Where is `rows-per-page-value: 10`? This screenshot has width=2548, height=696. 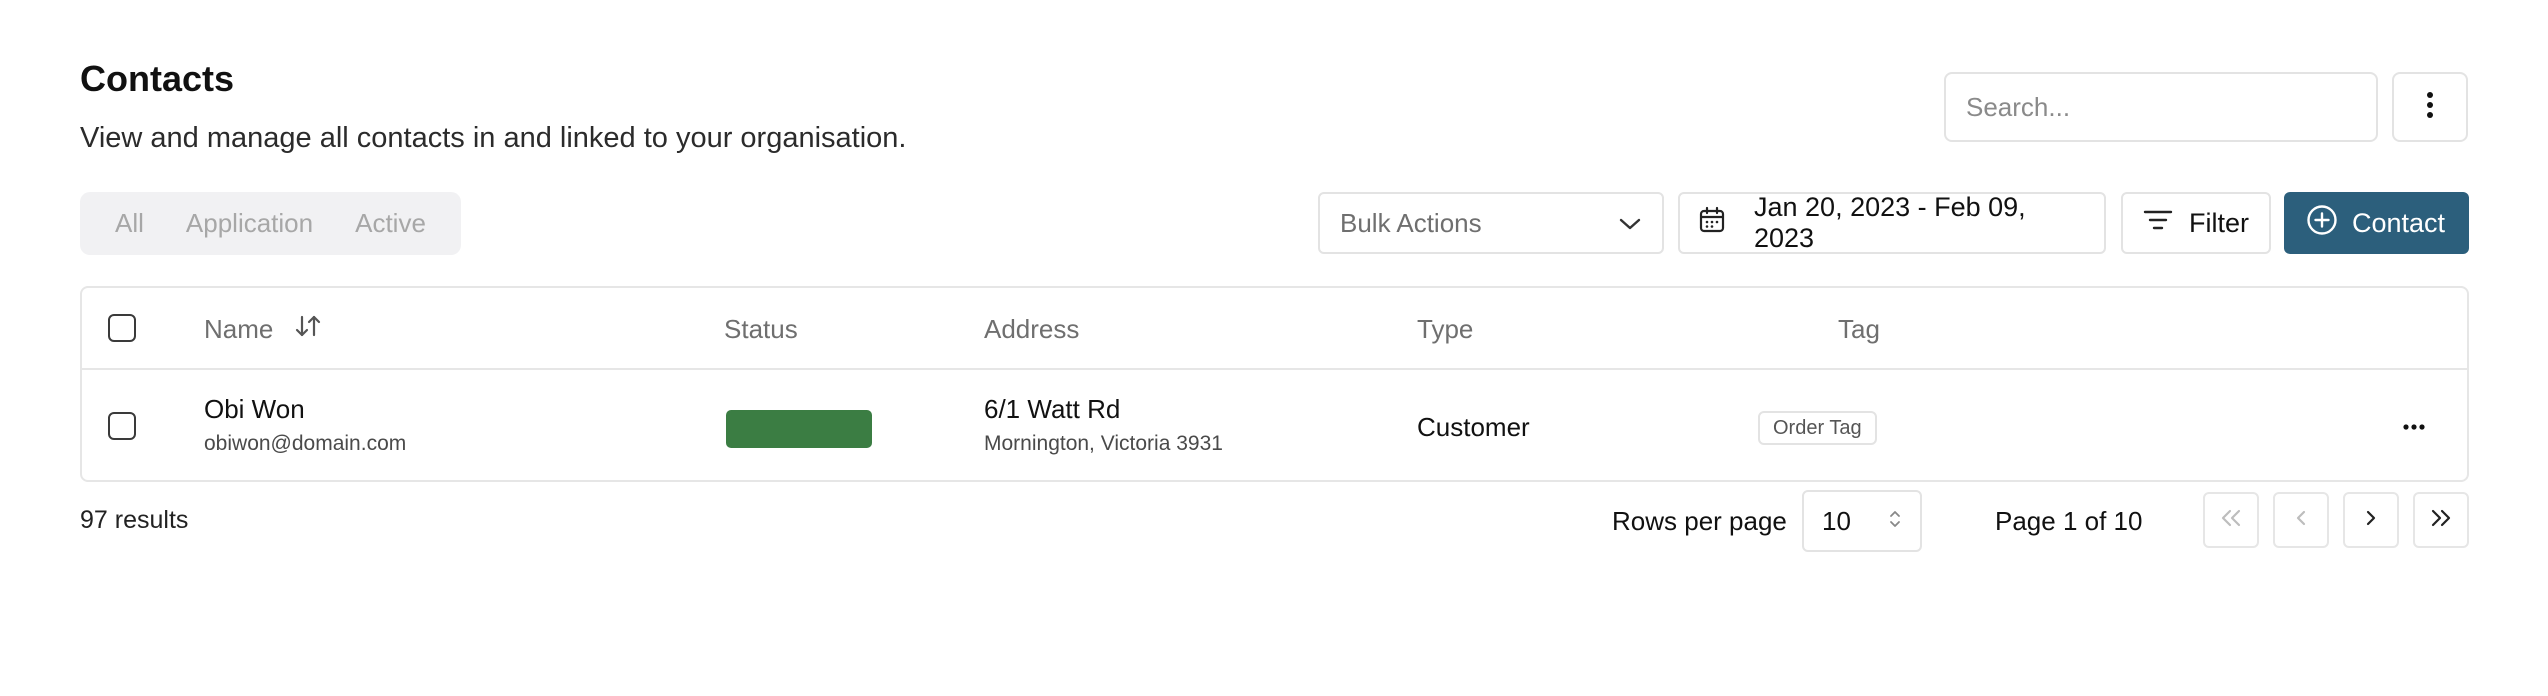 rows-per-page-value: 10 is located at coordinates (1836, 520).